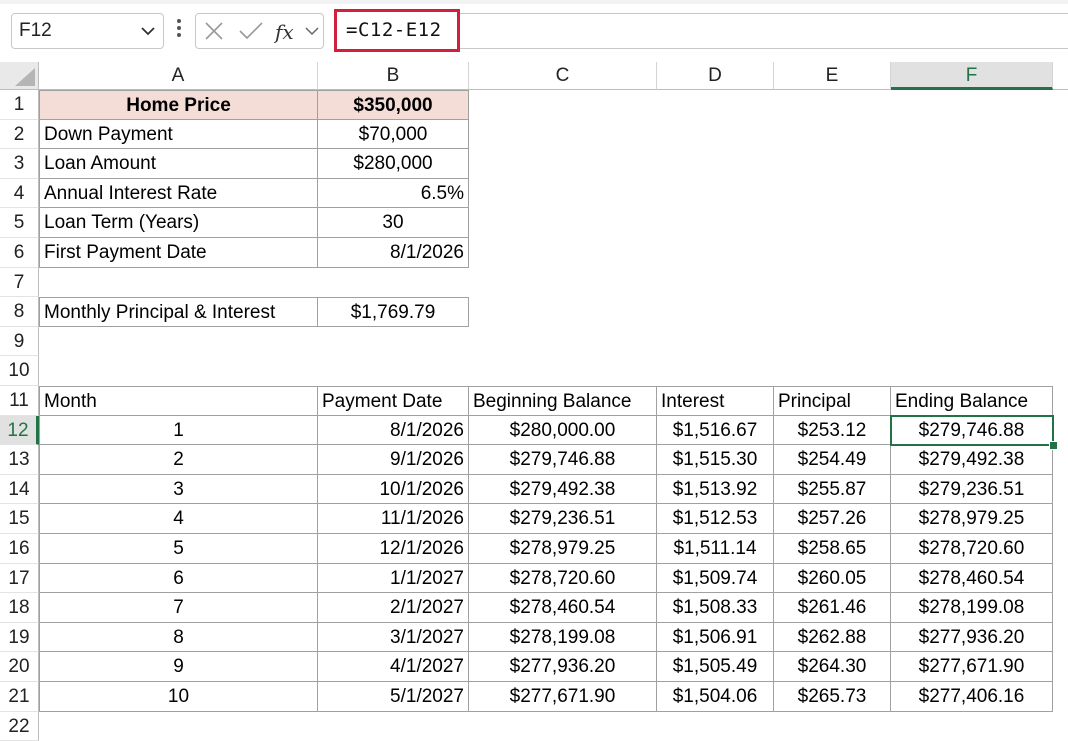 The width and height of the screenshot is (1068, 741). What do you see at coordinates (393, 401) in the screenshot?
I see `table-header: Payment Date` at bounding box center [393, 401].